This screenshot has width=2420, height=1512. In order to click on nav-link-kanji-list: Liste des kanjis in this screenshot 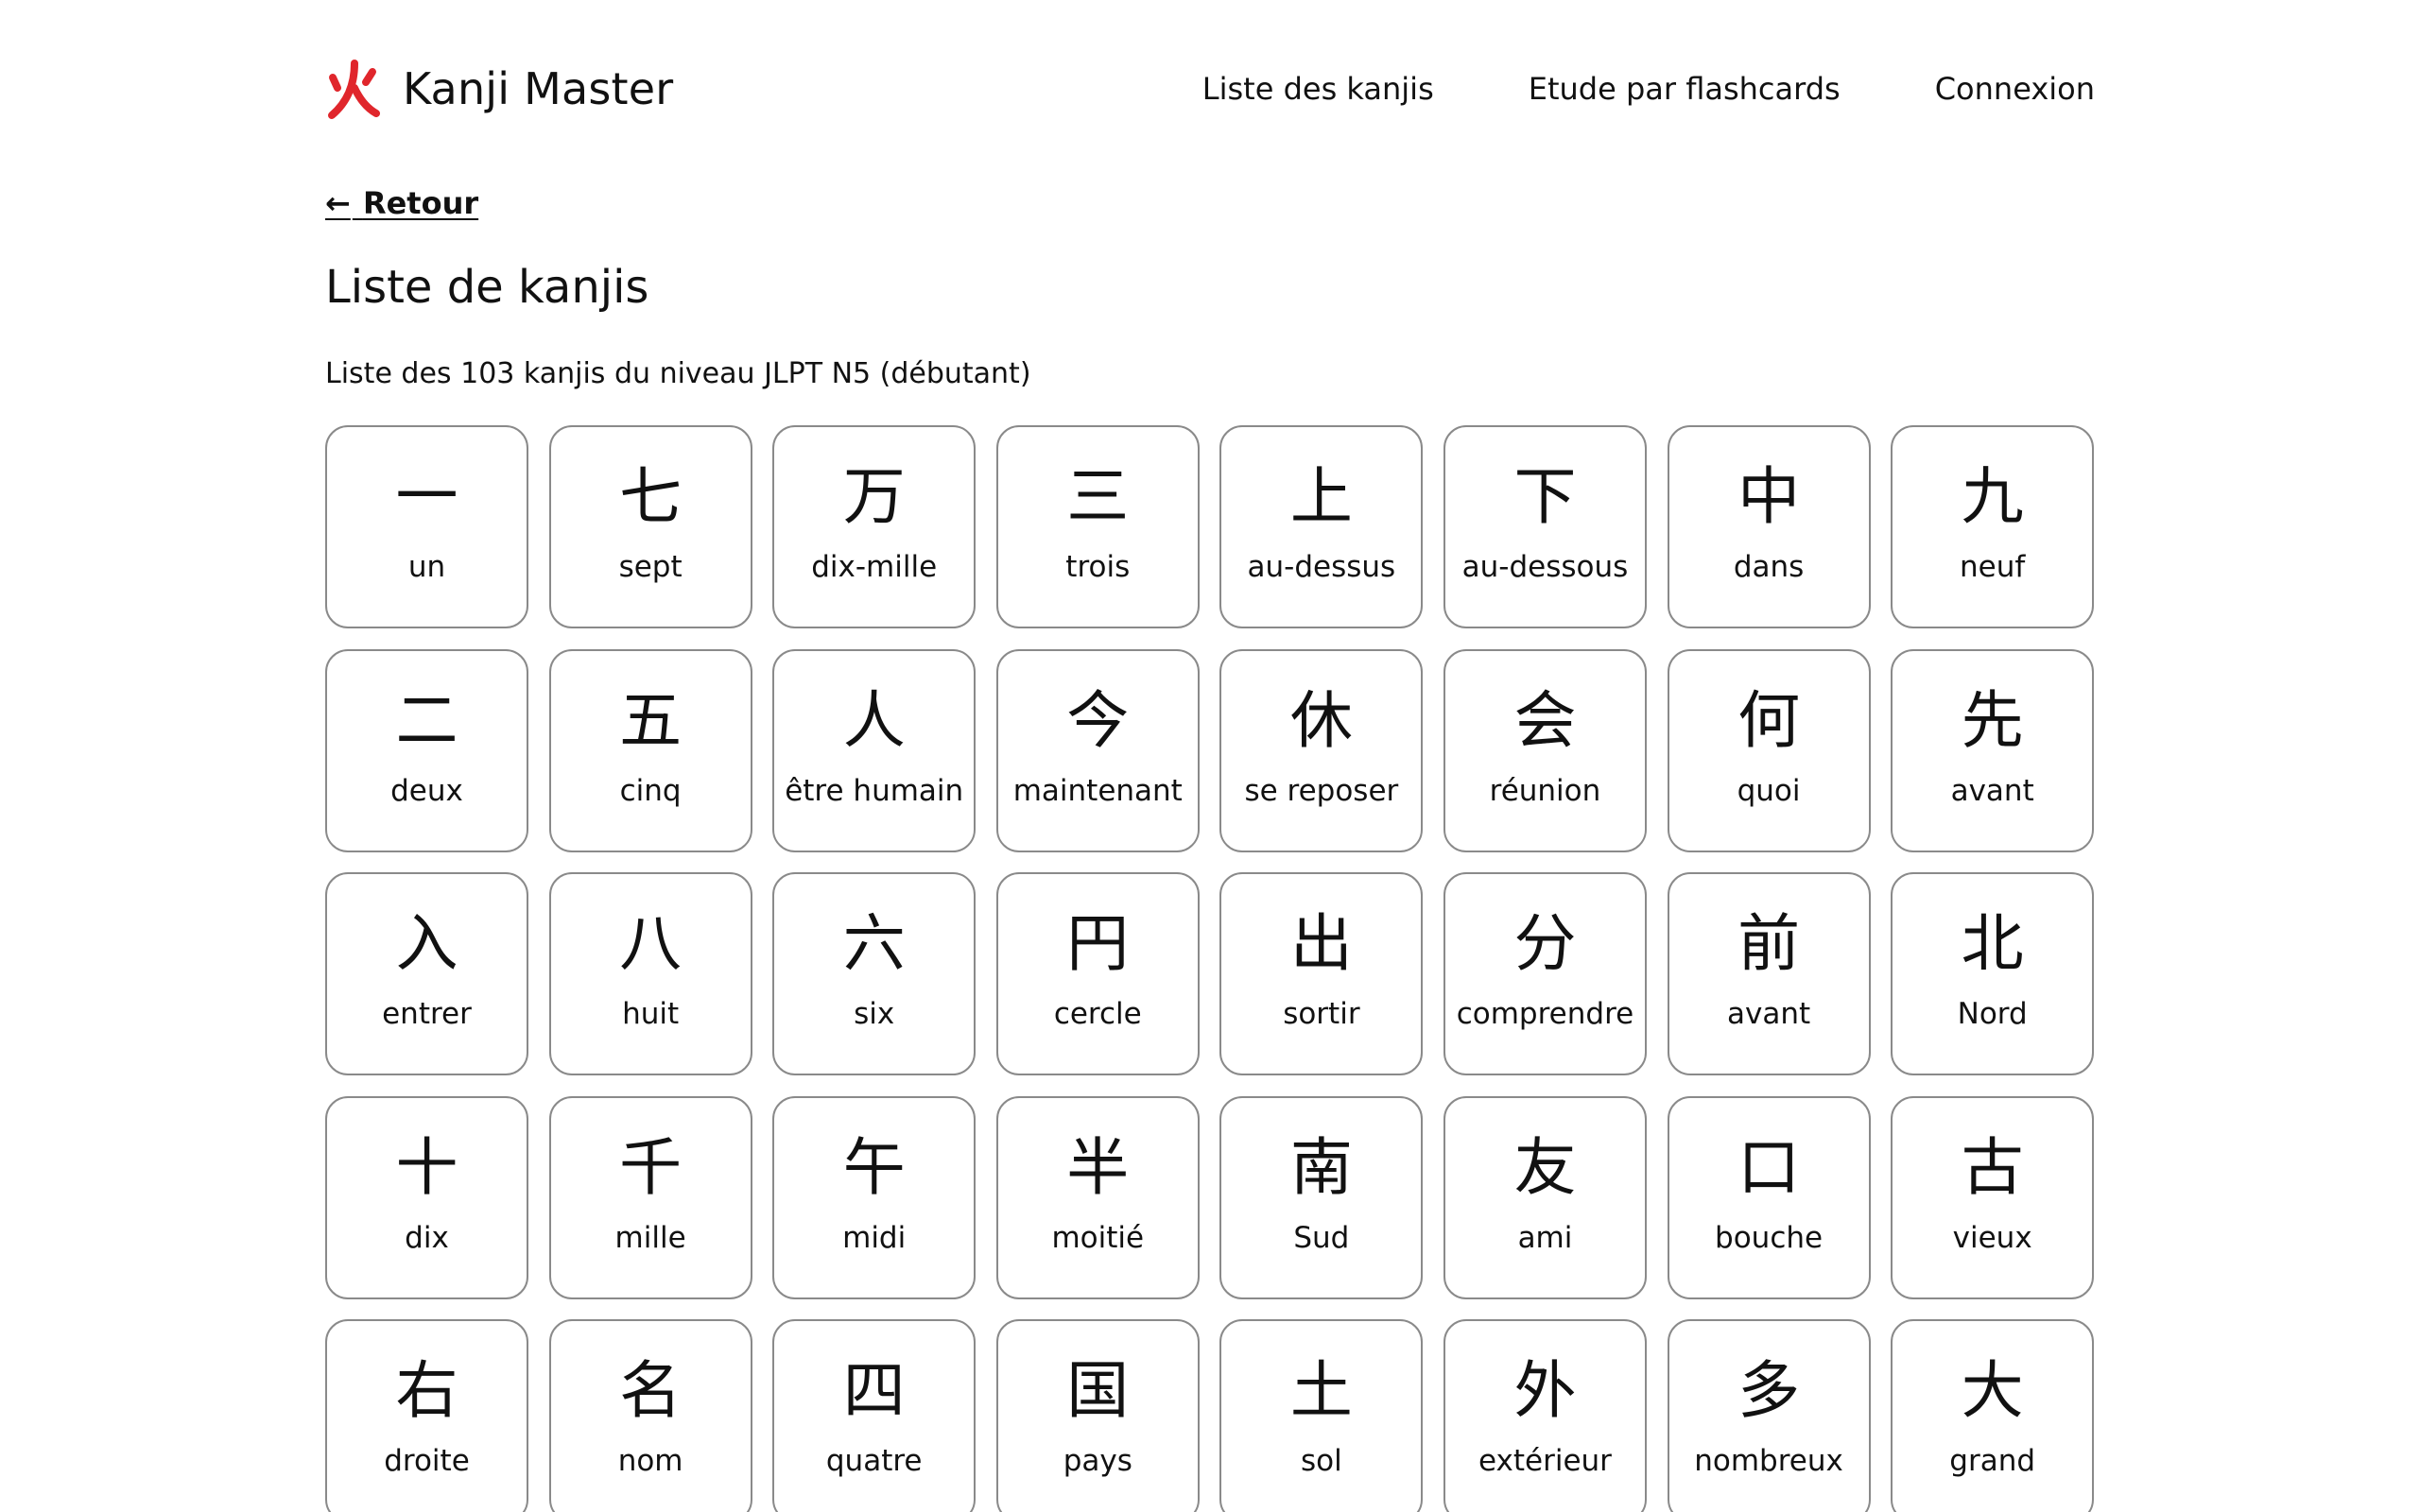, I will do `click(1318, 89)`.